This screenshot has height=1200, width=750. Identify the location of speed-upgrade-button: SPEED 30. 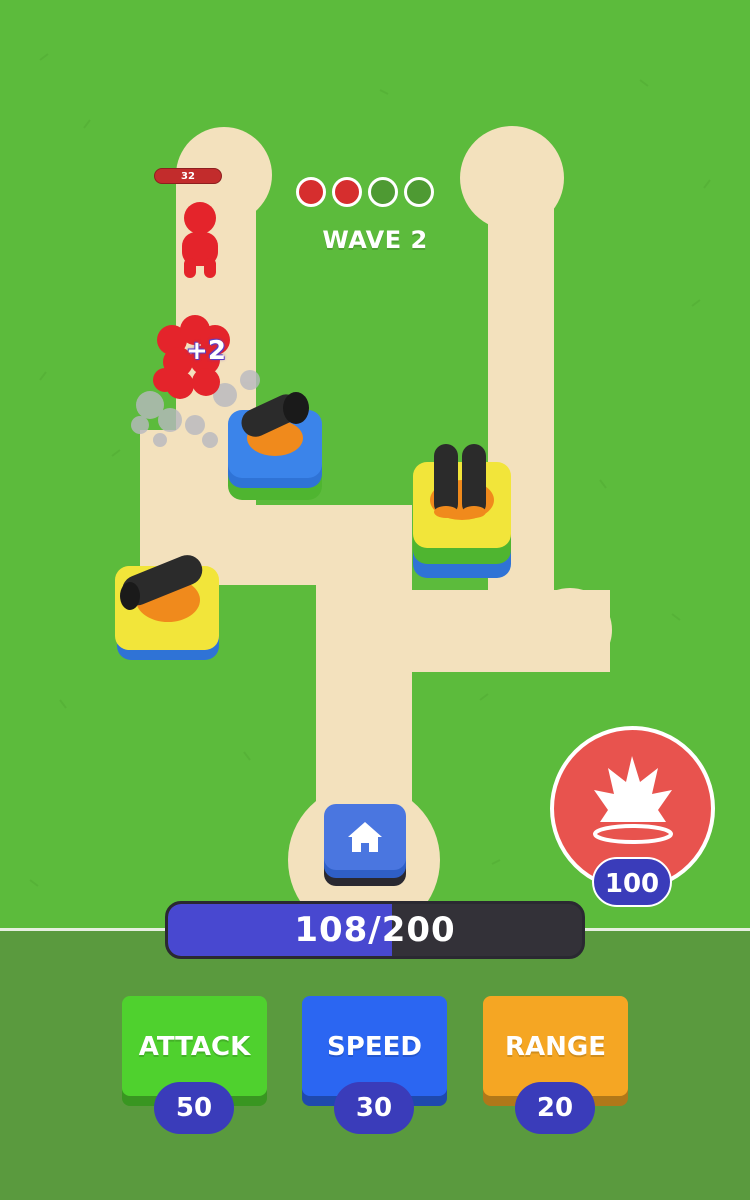
(374, 1065).